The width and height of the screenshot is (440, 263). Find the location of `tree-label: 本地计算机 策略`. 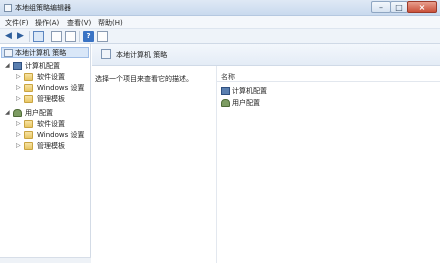

tree-label: 本地计算机 策略 is located at coordinates (41, 53).